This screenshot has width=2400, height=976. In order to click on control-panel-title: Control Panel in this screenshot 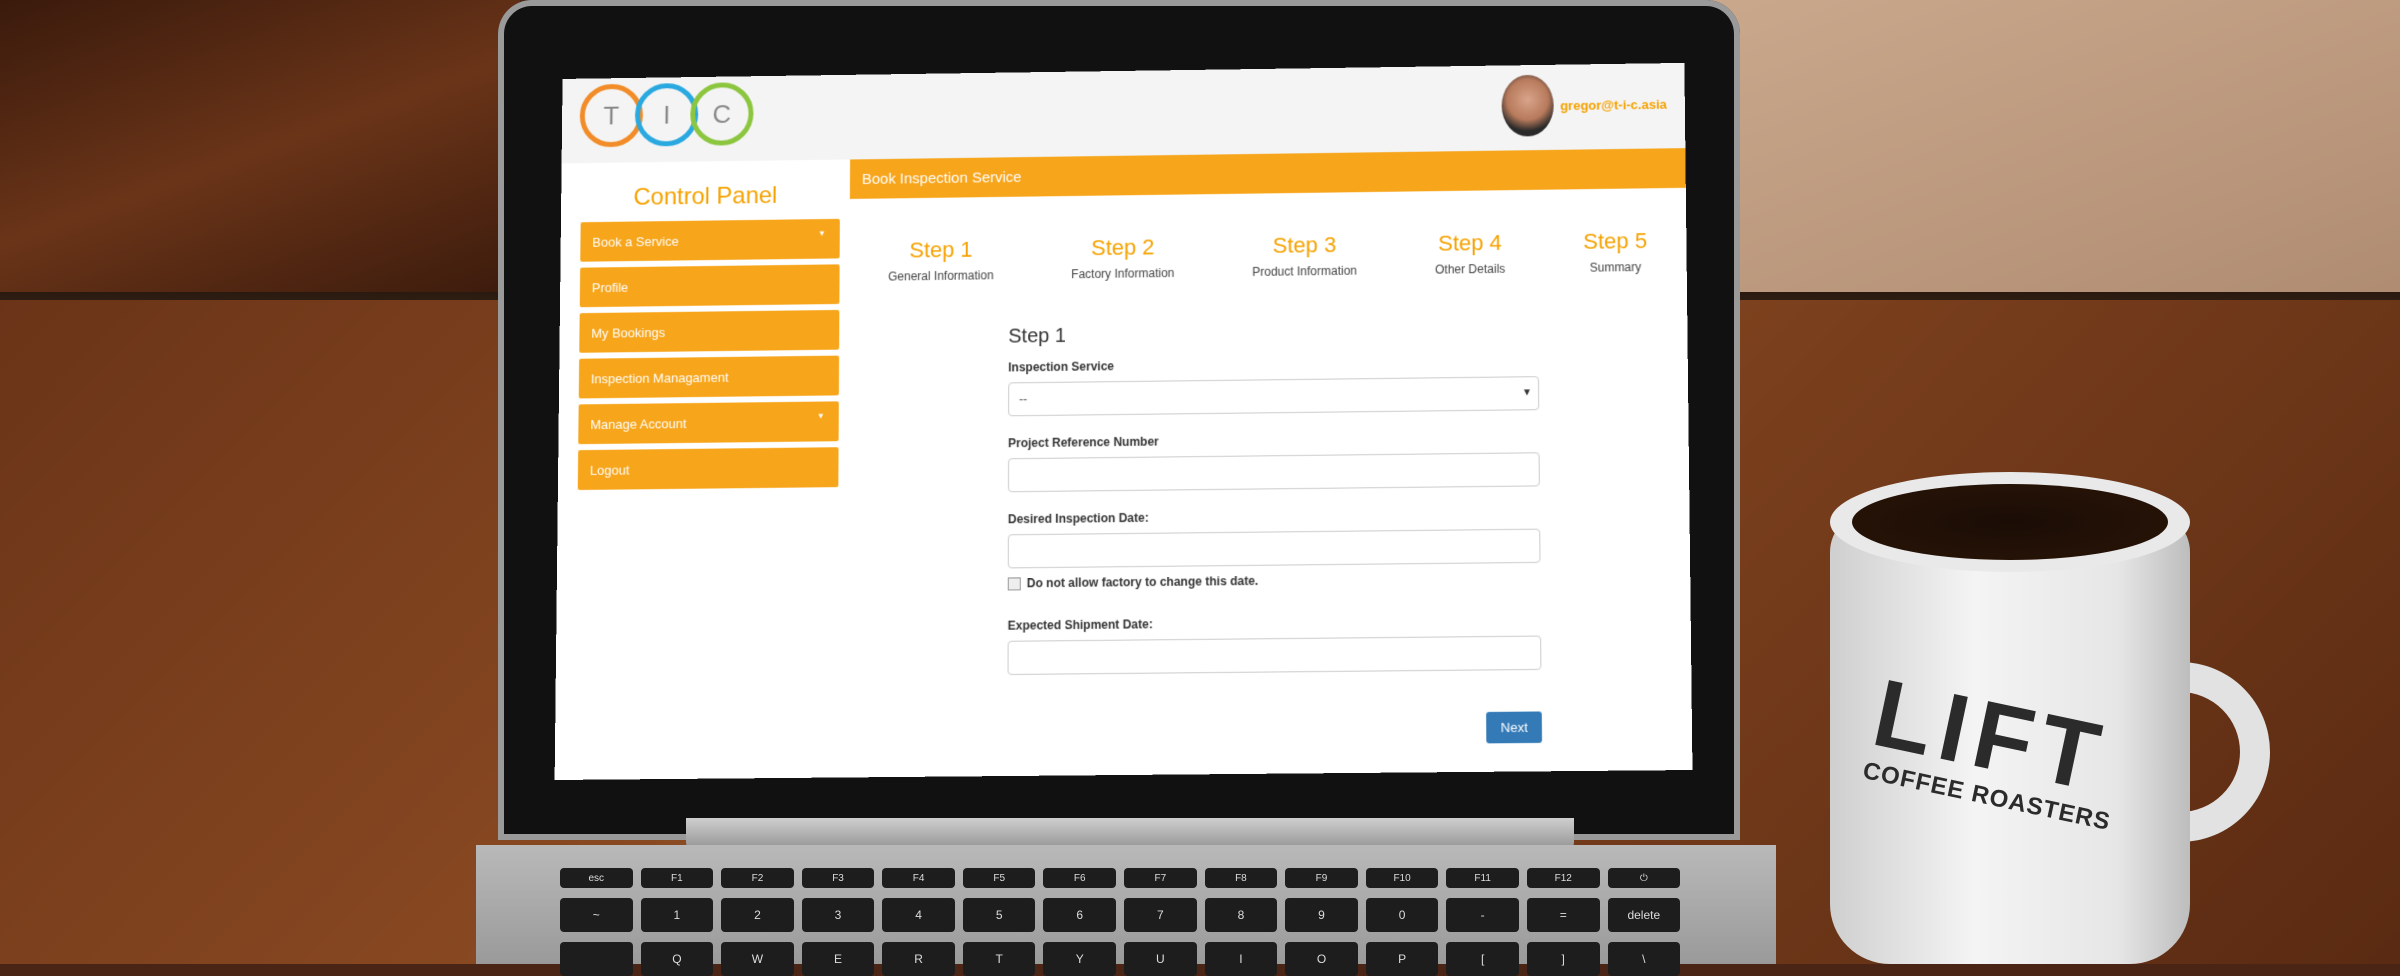, I will do `click(705, 196)`.